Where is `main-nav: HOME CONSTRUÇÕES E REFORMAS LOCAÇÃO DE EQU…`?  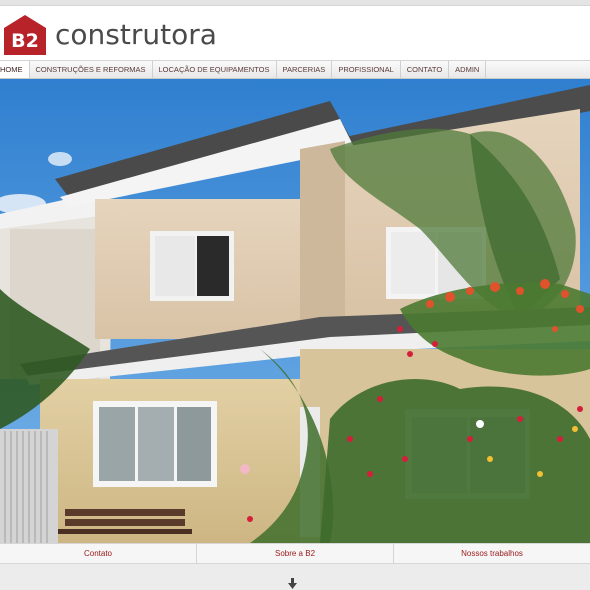
main-nav: HOME CONSTRUÇÕES E REFORMAS LOCAÇÃO DE EQU… is located at coordinates (295, 69).